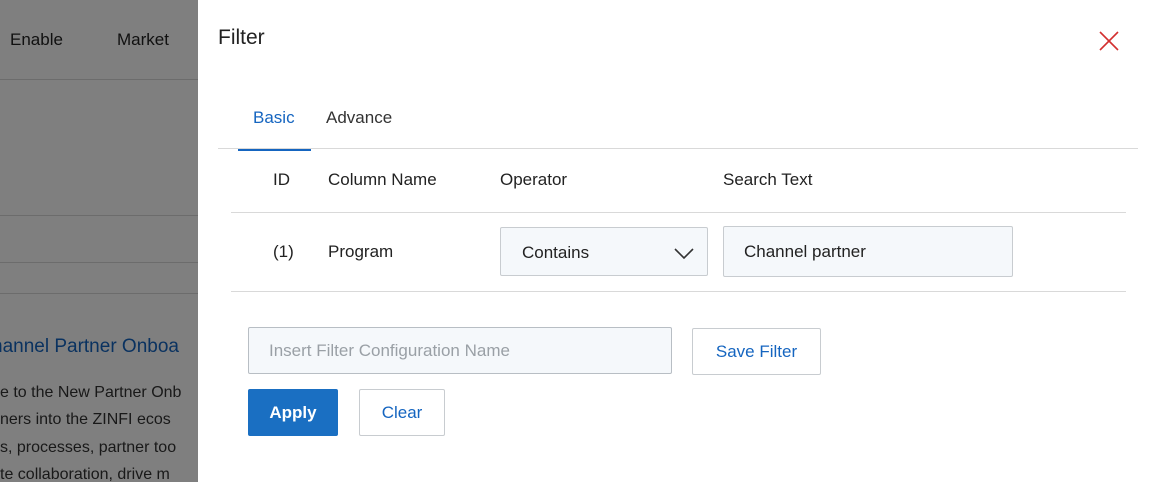 The image size is (1158, 482). What do you see at coordinates (604, 251) in the screenshot?
I see `operator-select: Contains` at bounding box center [604, 251].